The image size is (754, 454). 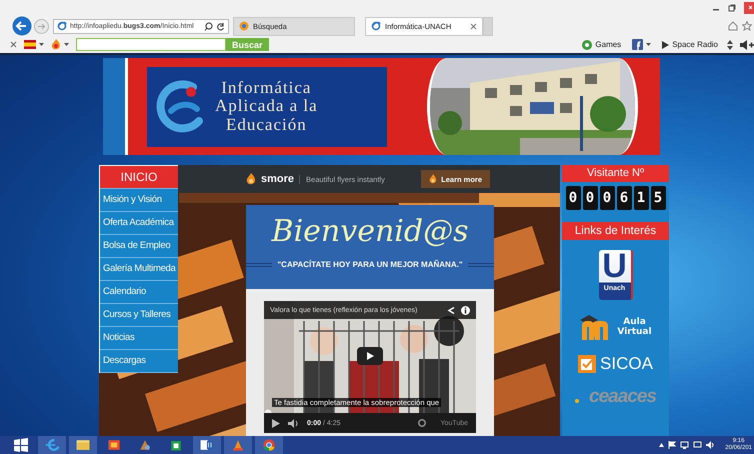 What do you see at coordinates (266, 106) in the screenshot?
I see `site-title: Informática Aplicada a la Educación` at bounding box center [266, 106].